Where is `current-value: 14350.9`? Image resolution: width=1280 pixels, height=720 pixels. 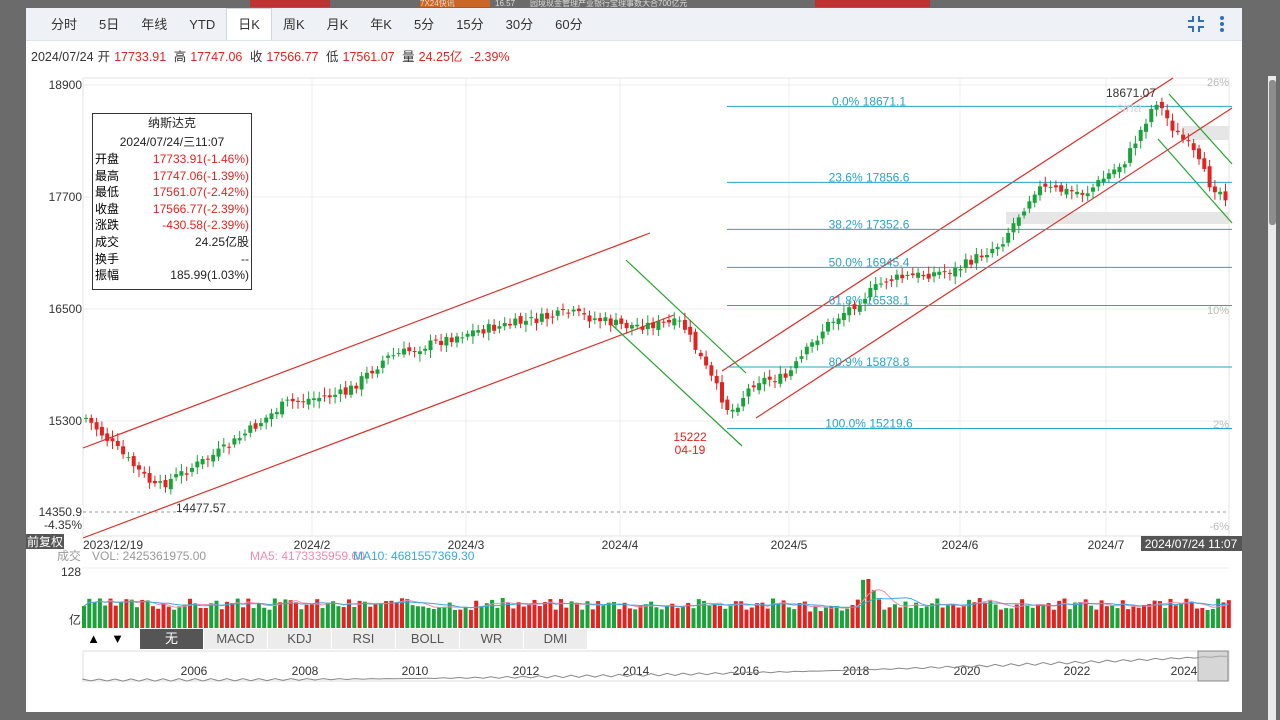
current-value: 14350.9 is located at coordinates (61, 512).